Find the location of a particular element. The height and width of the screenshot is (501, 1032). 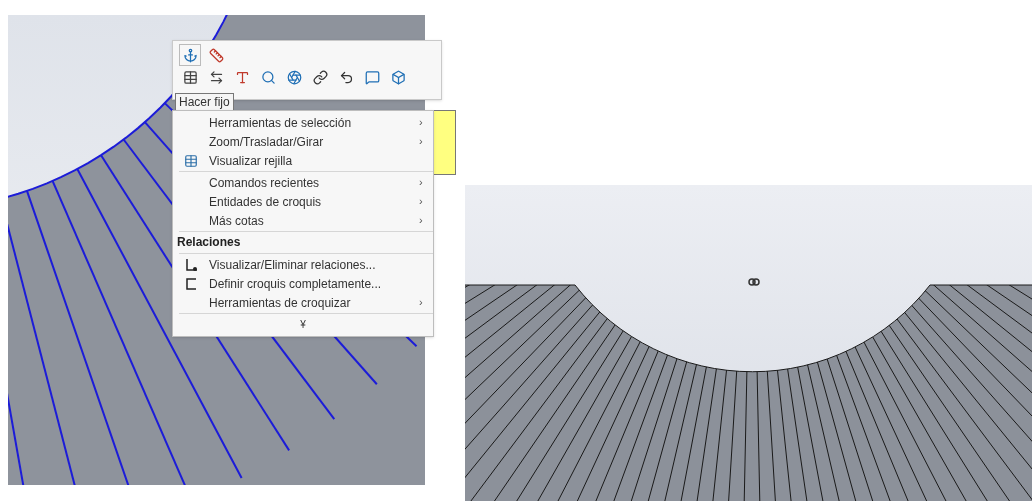

section-header: Relaciones is located at coordinates (209, 242).